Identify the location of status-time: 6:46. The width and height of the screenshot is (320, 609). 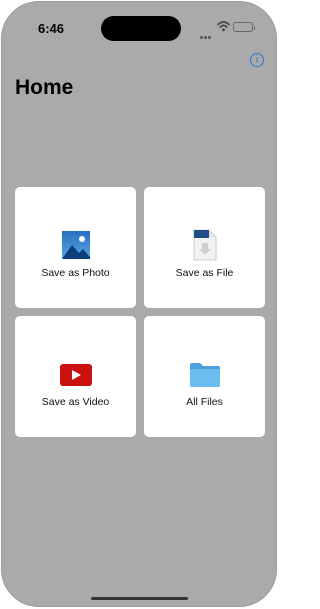
(51, 28).